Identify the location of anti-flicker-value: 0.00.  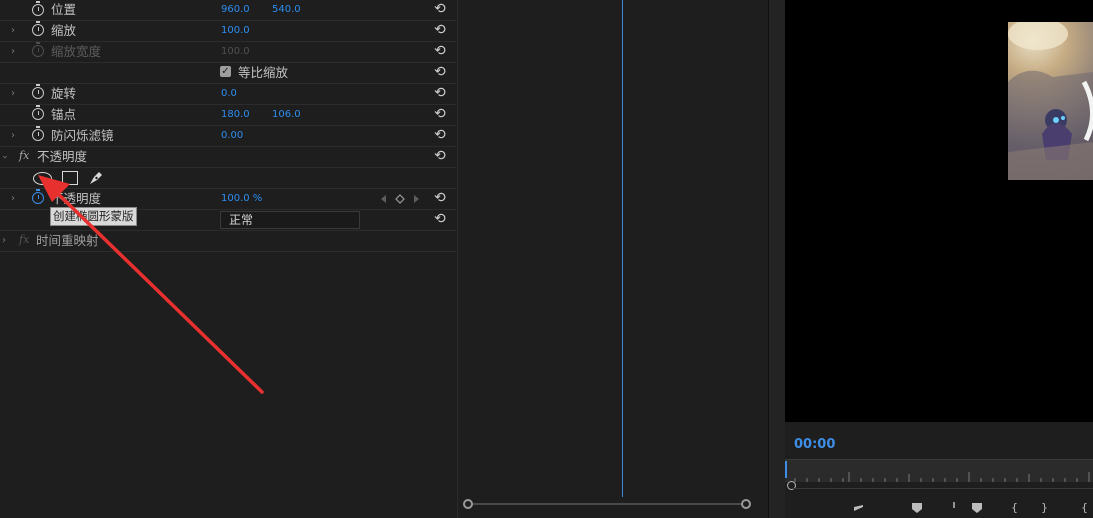
(232, 136).